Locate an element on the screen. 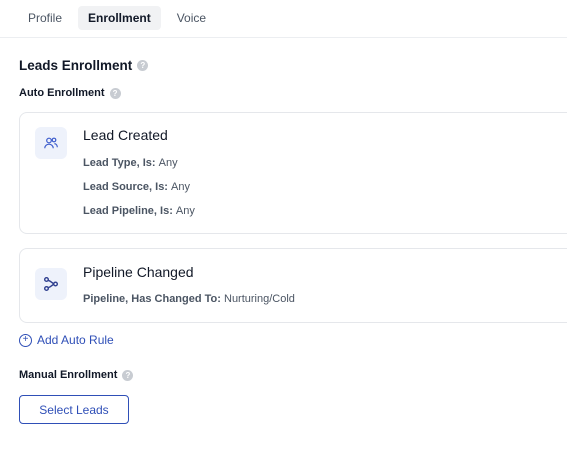 The image size is (567, 463). leads-enrollment-title: Leads Enrollment is located at coordinates (76, 65).